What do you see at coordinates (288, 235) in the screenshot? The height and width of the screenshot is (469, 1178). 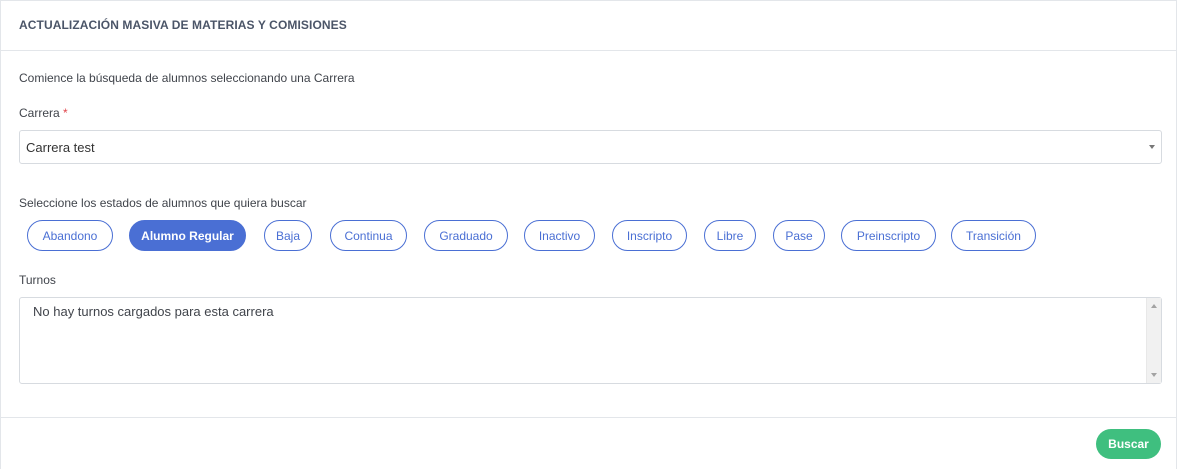 I see `chip-baja: Baja` at bounding box center [288, 235].